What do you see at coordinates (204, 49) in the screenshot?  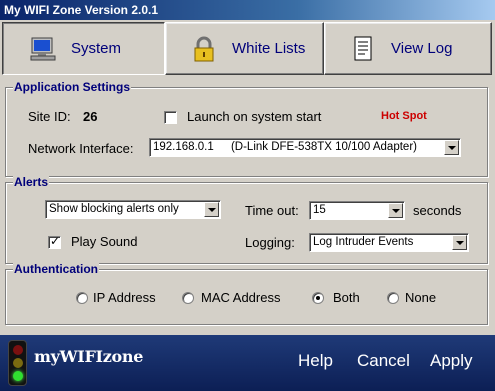 I see `padlock-icon` at bounding box center [204, 49].